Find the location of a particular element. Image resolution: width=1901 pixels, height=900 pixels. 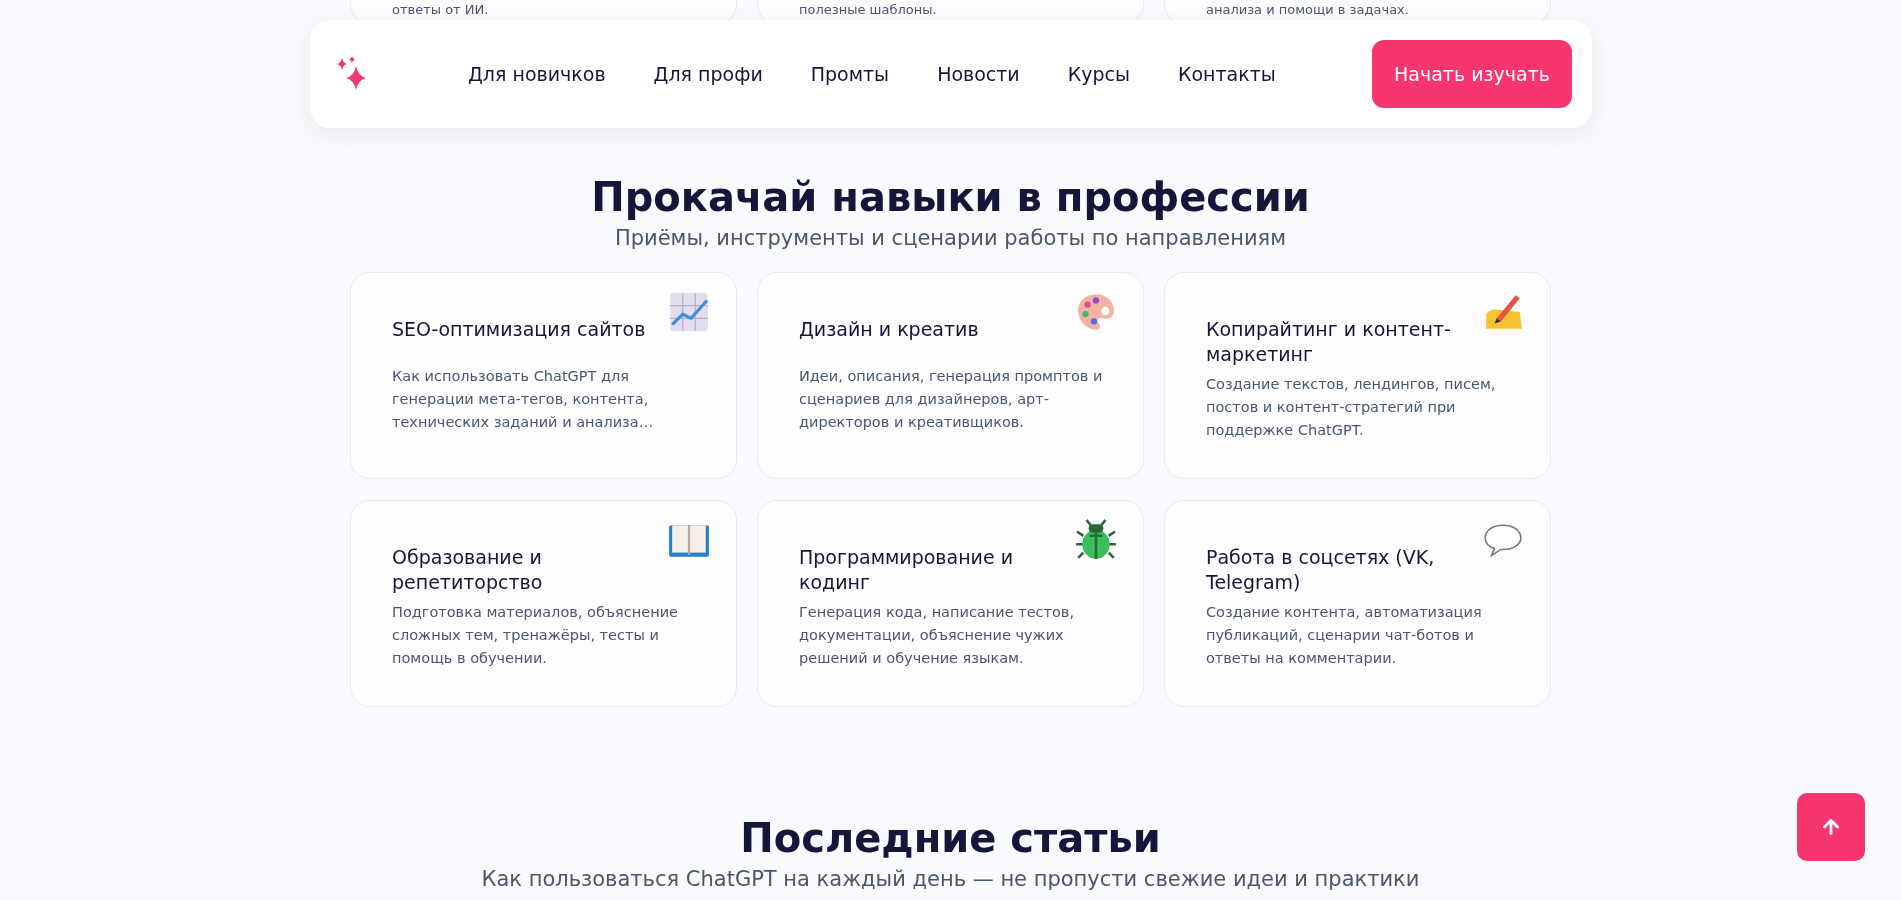

nav-link: Для профи is located at coordinates (708, 74).